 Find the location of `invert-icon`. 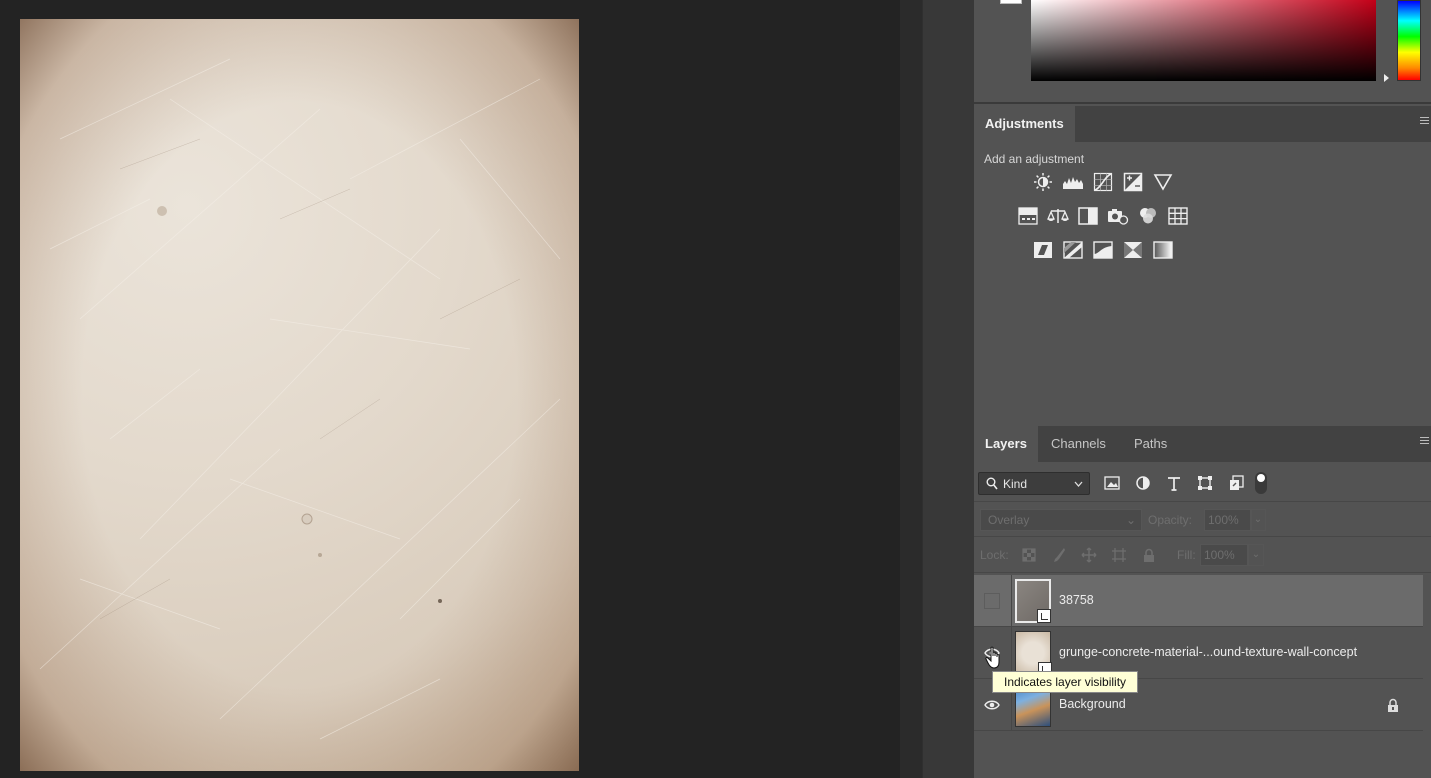

invert-icon is located at coordinates (1043, 250).